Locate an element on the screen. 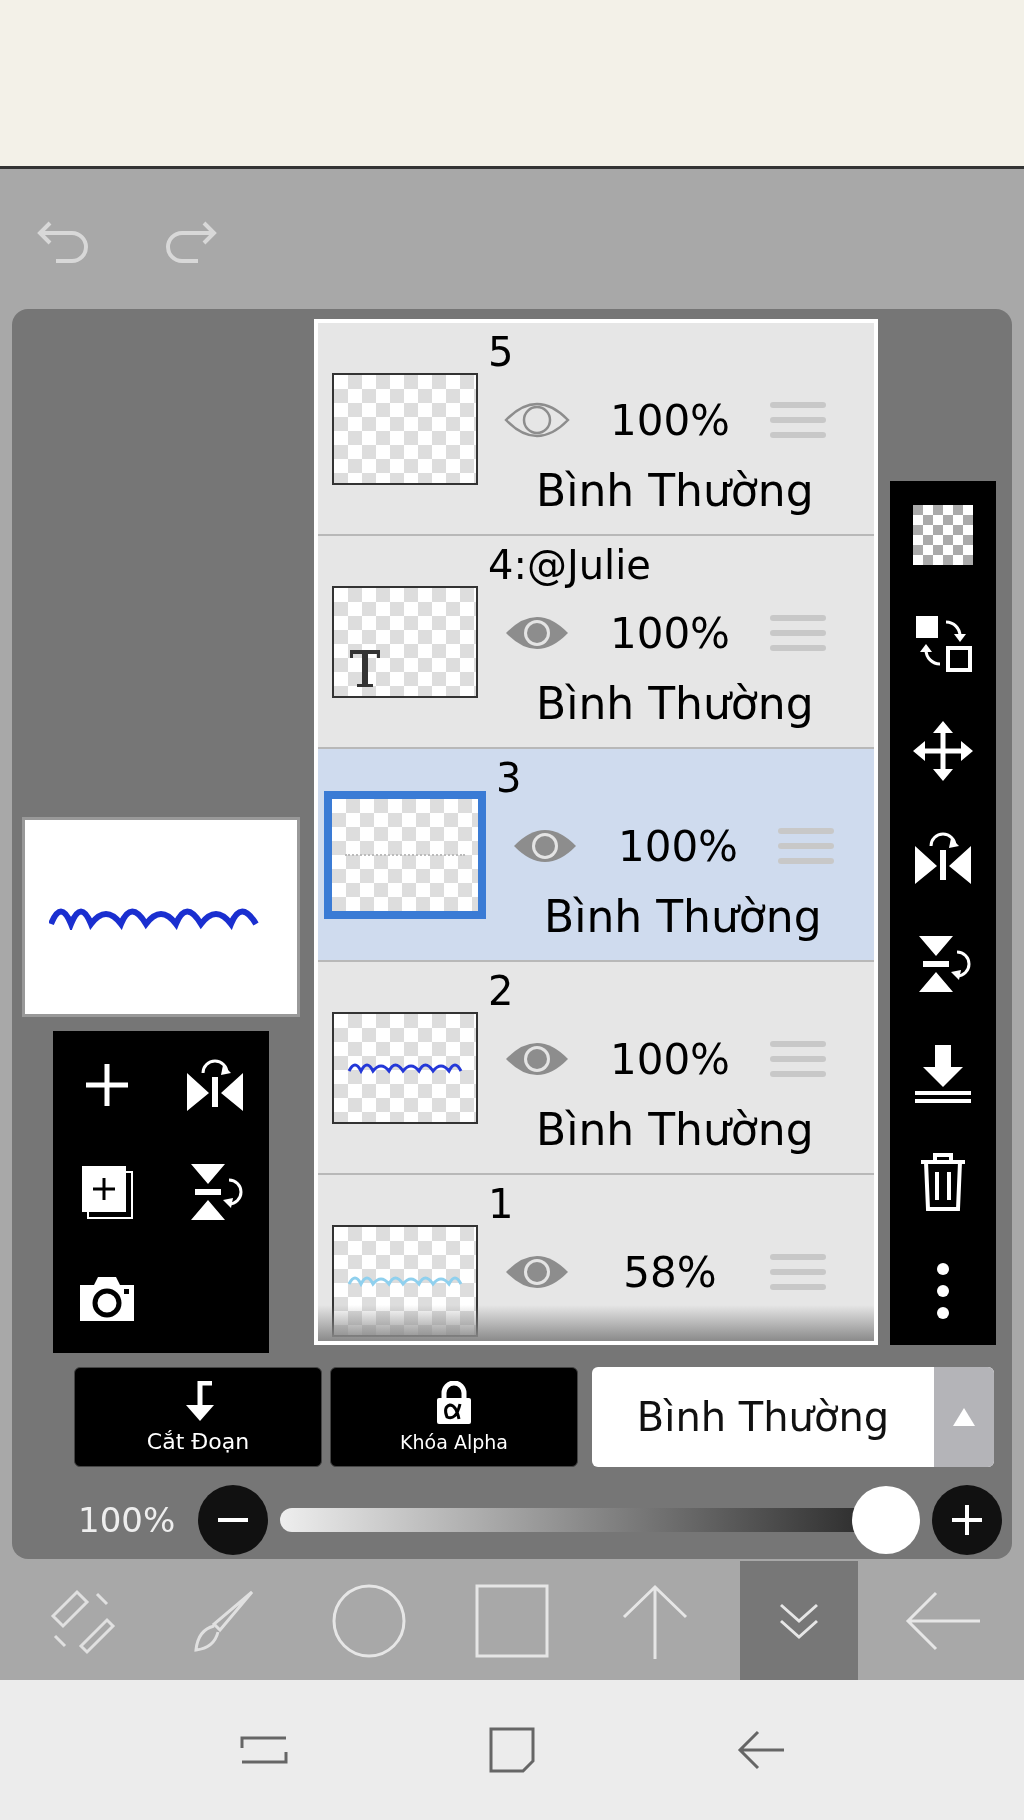  opacity-slider is located at coordinates (600, 1520).